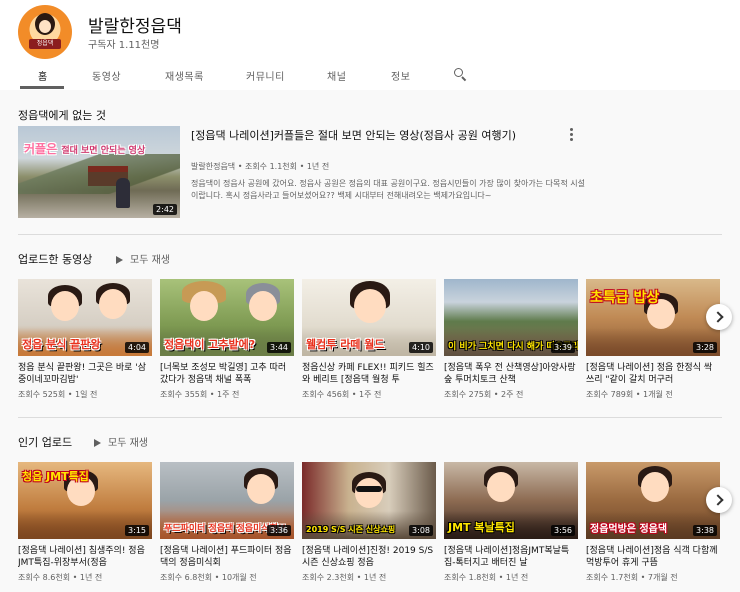 Image resolution: width=740 pixels, height=592 pixels. Describe the element at coordinates (106, 75) in the screenshot. I see `tab-videos: 동영상` at that location.